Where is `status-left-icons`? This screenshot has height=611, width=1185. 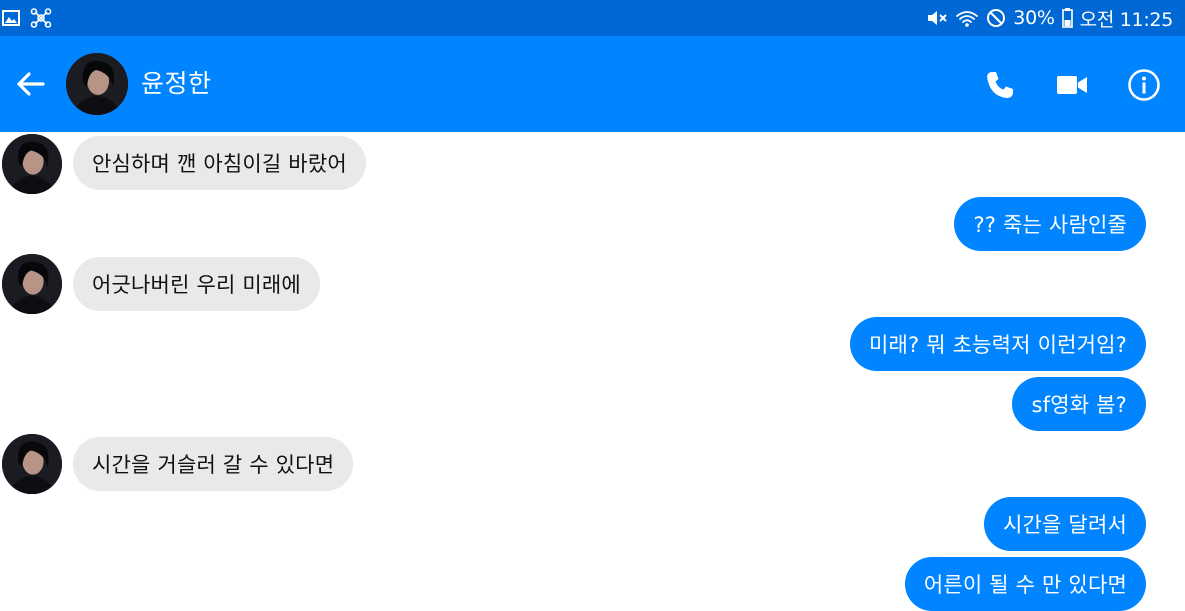
status-left-icons is located at coordinates (30, 18).